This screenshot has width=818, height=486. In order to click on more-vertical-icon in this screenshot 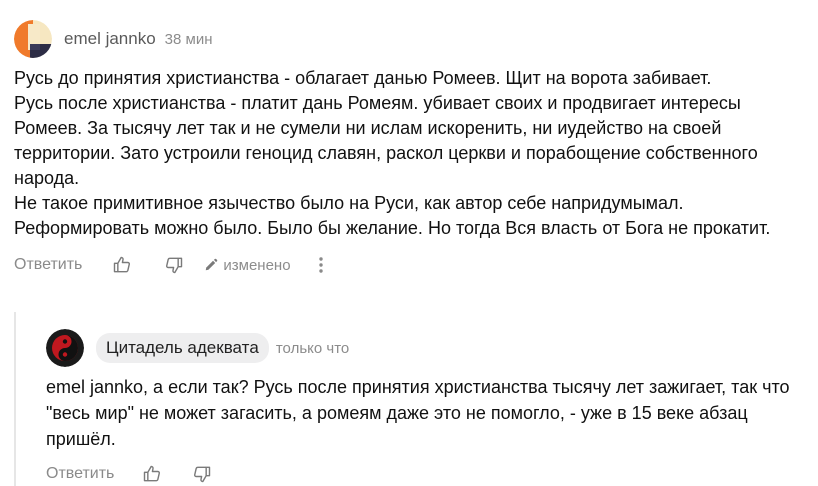, I will do `click(321, 265)`.